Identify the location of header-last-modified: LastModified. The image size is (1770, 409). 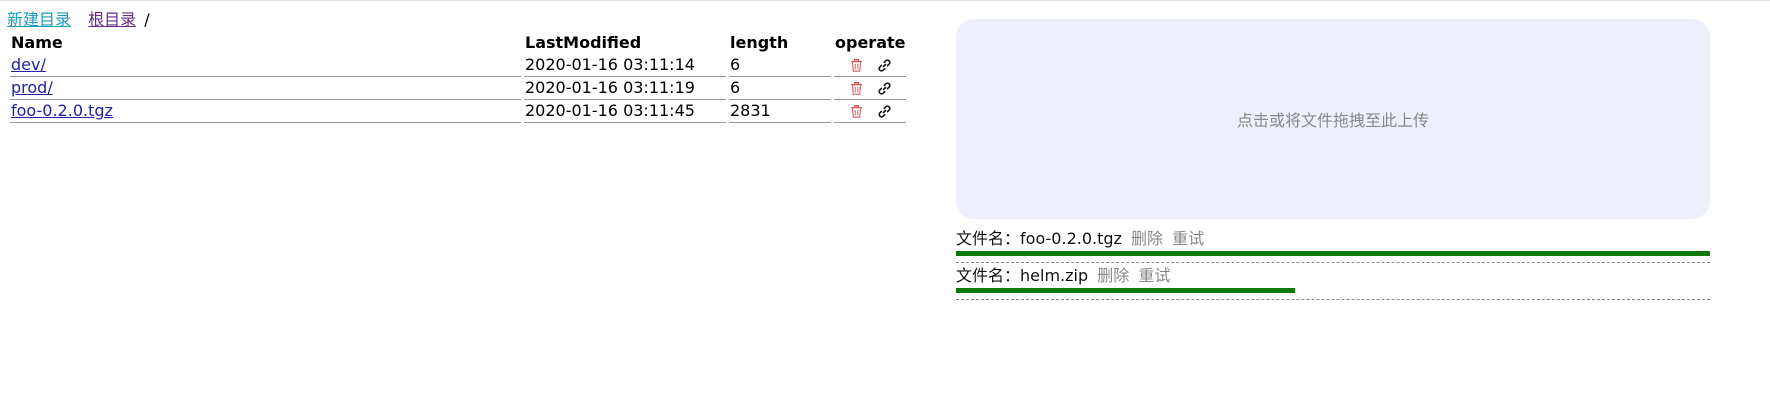
(583, 42).